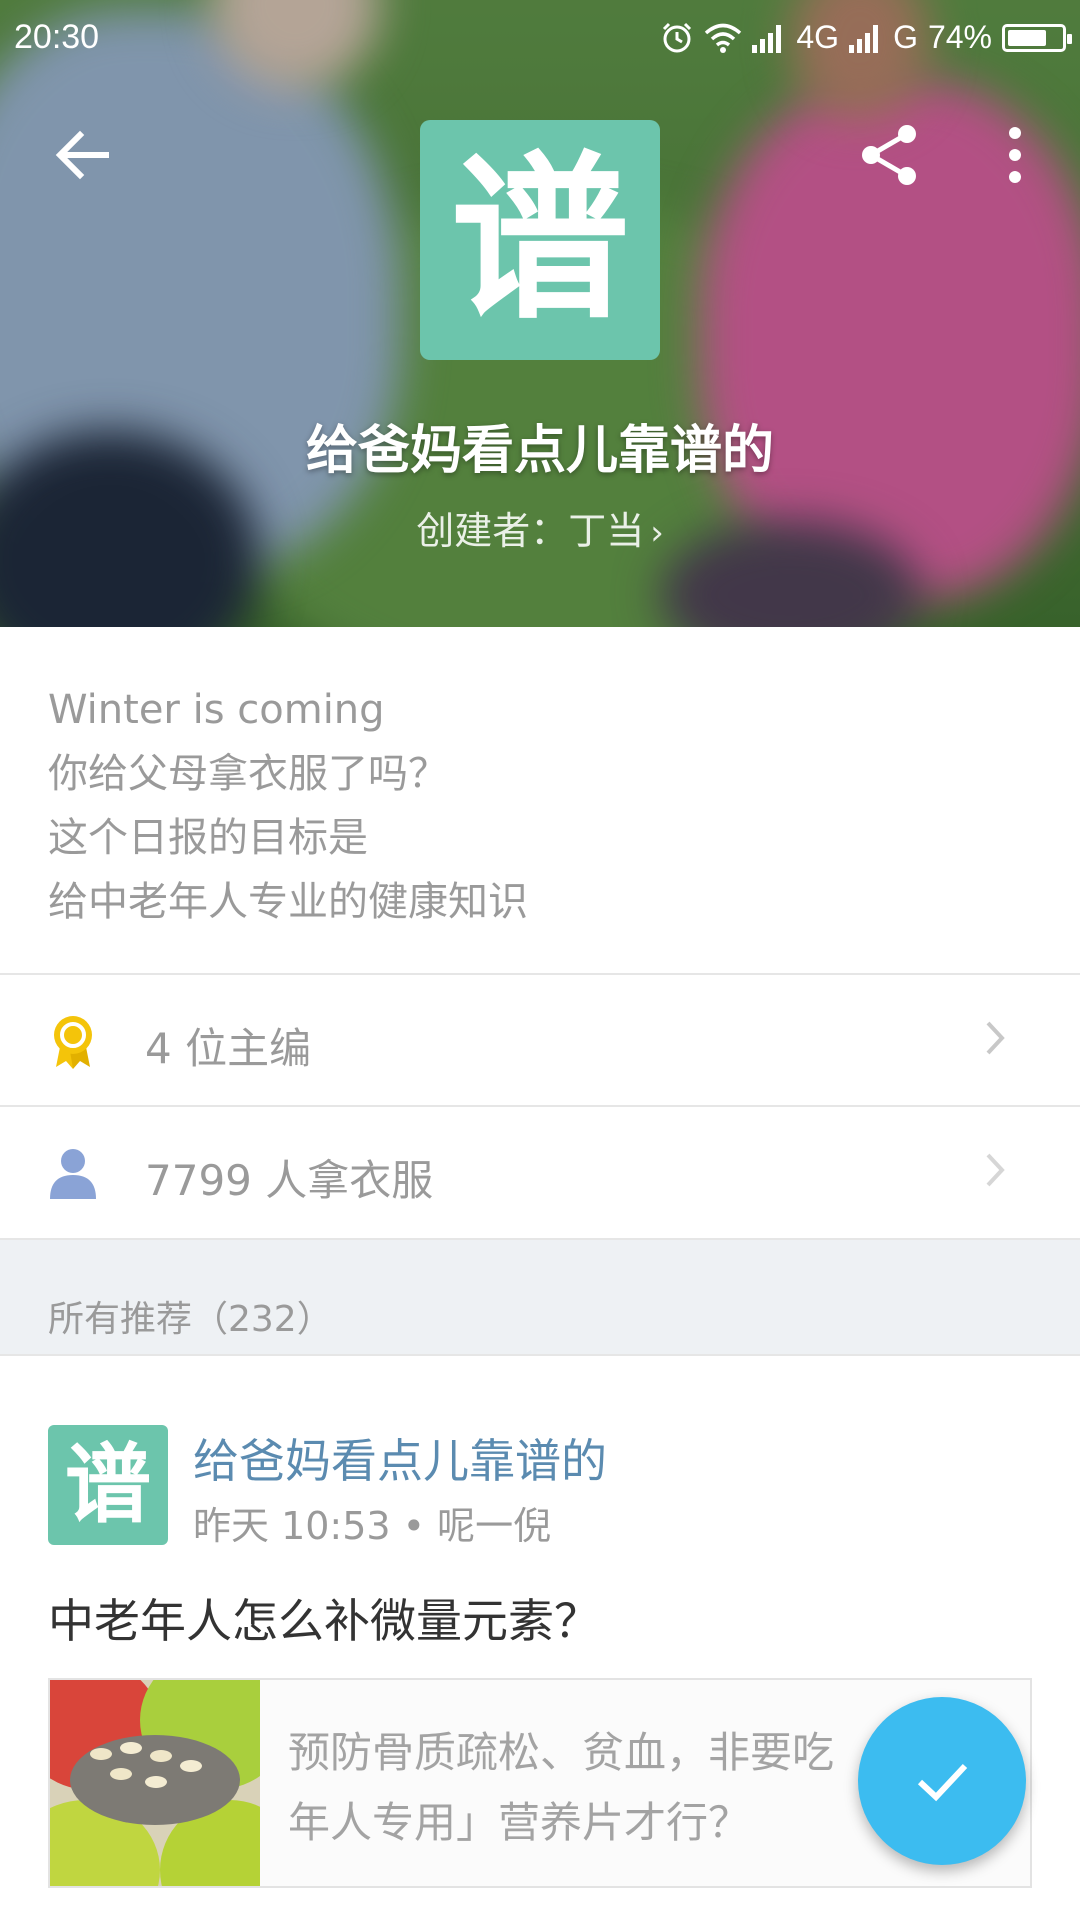 This screenshot has height=1920, width=1080. What do you see at coordinates (818, 37) in the screenshot?
I see `network-type-1: 4G` at bounding box center [818, 37].